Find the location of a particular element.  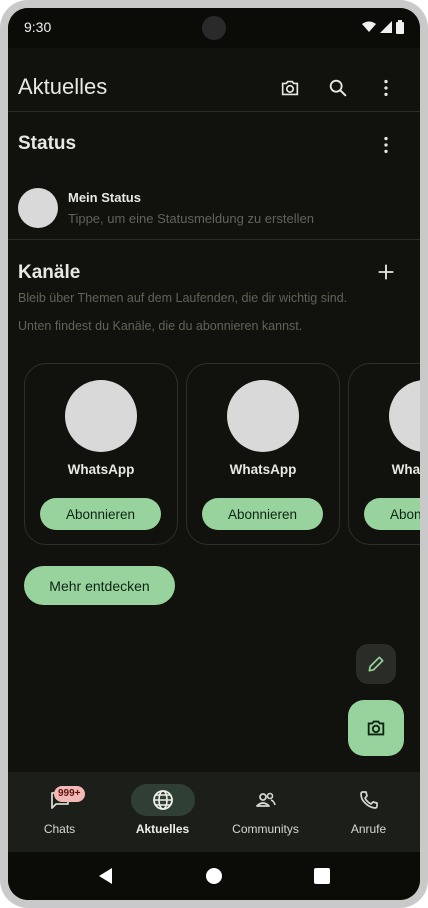

nav-item-chats: 999+ Chats is located at coordinates (59, 812).